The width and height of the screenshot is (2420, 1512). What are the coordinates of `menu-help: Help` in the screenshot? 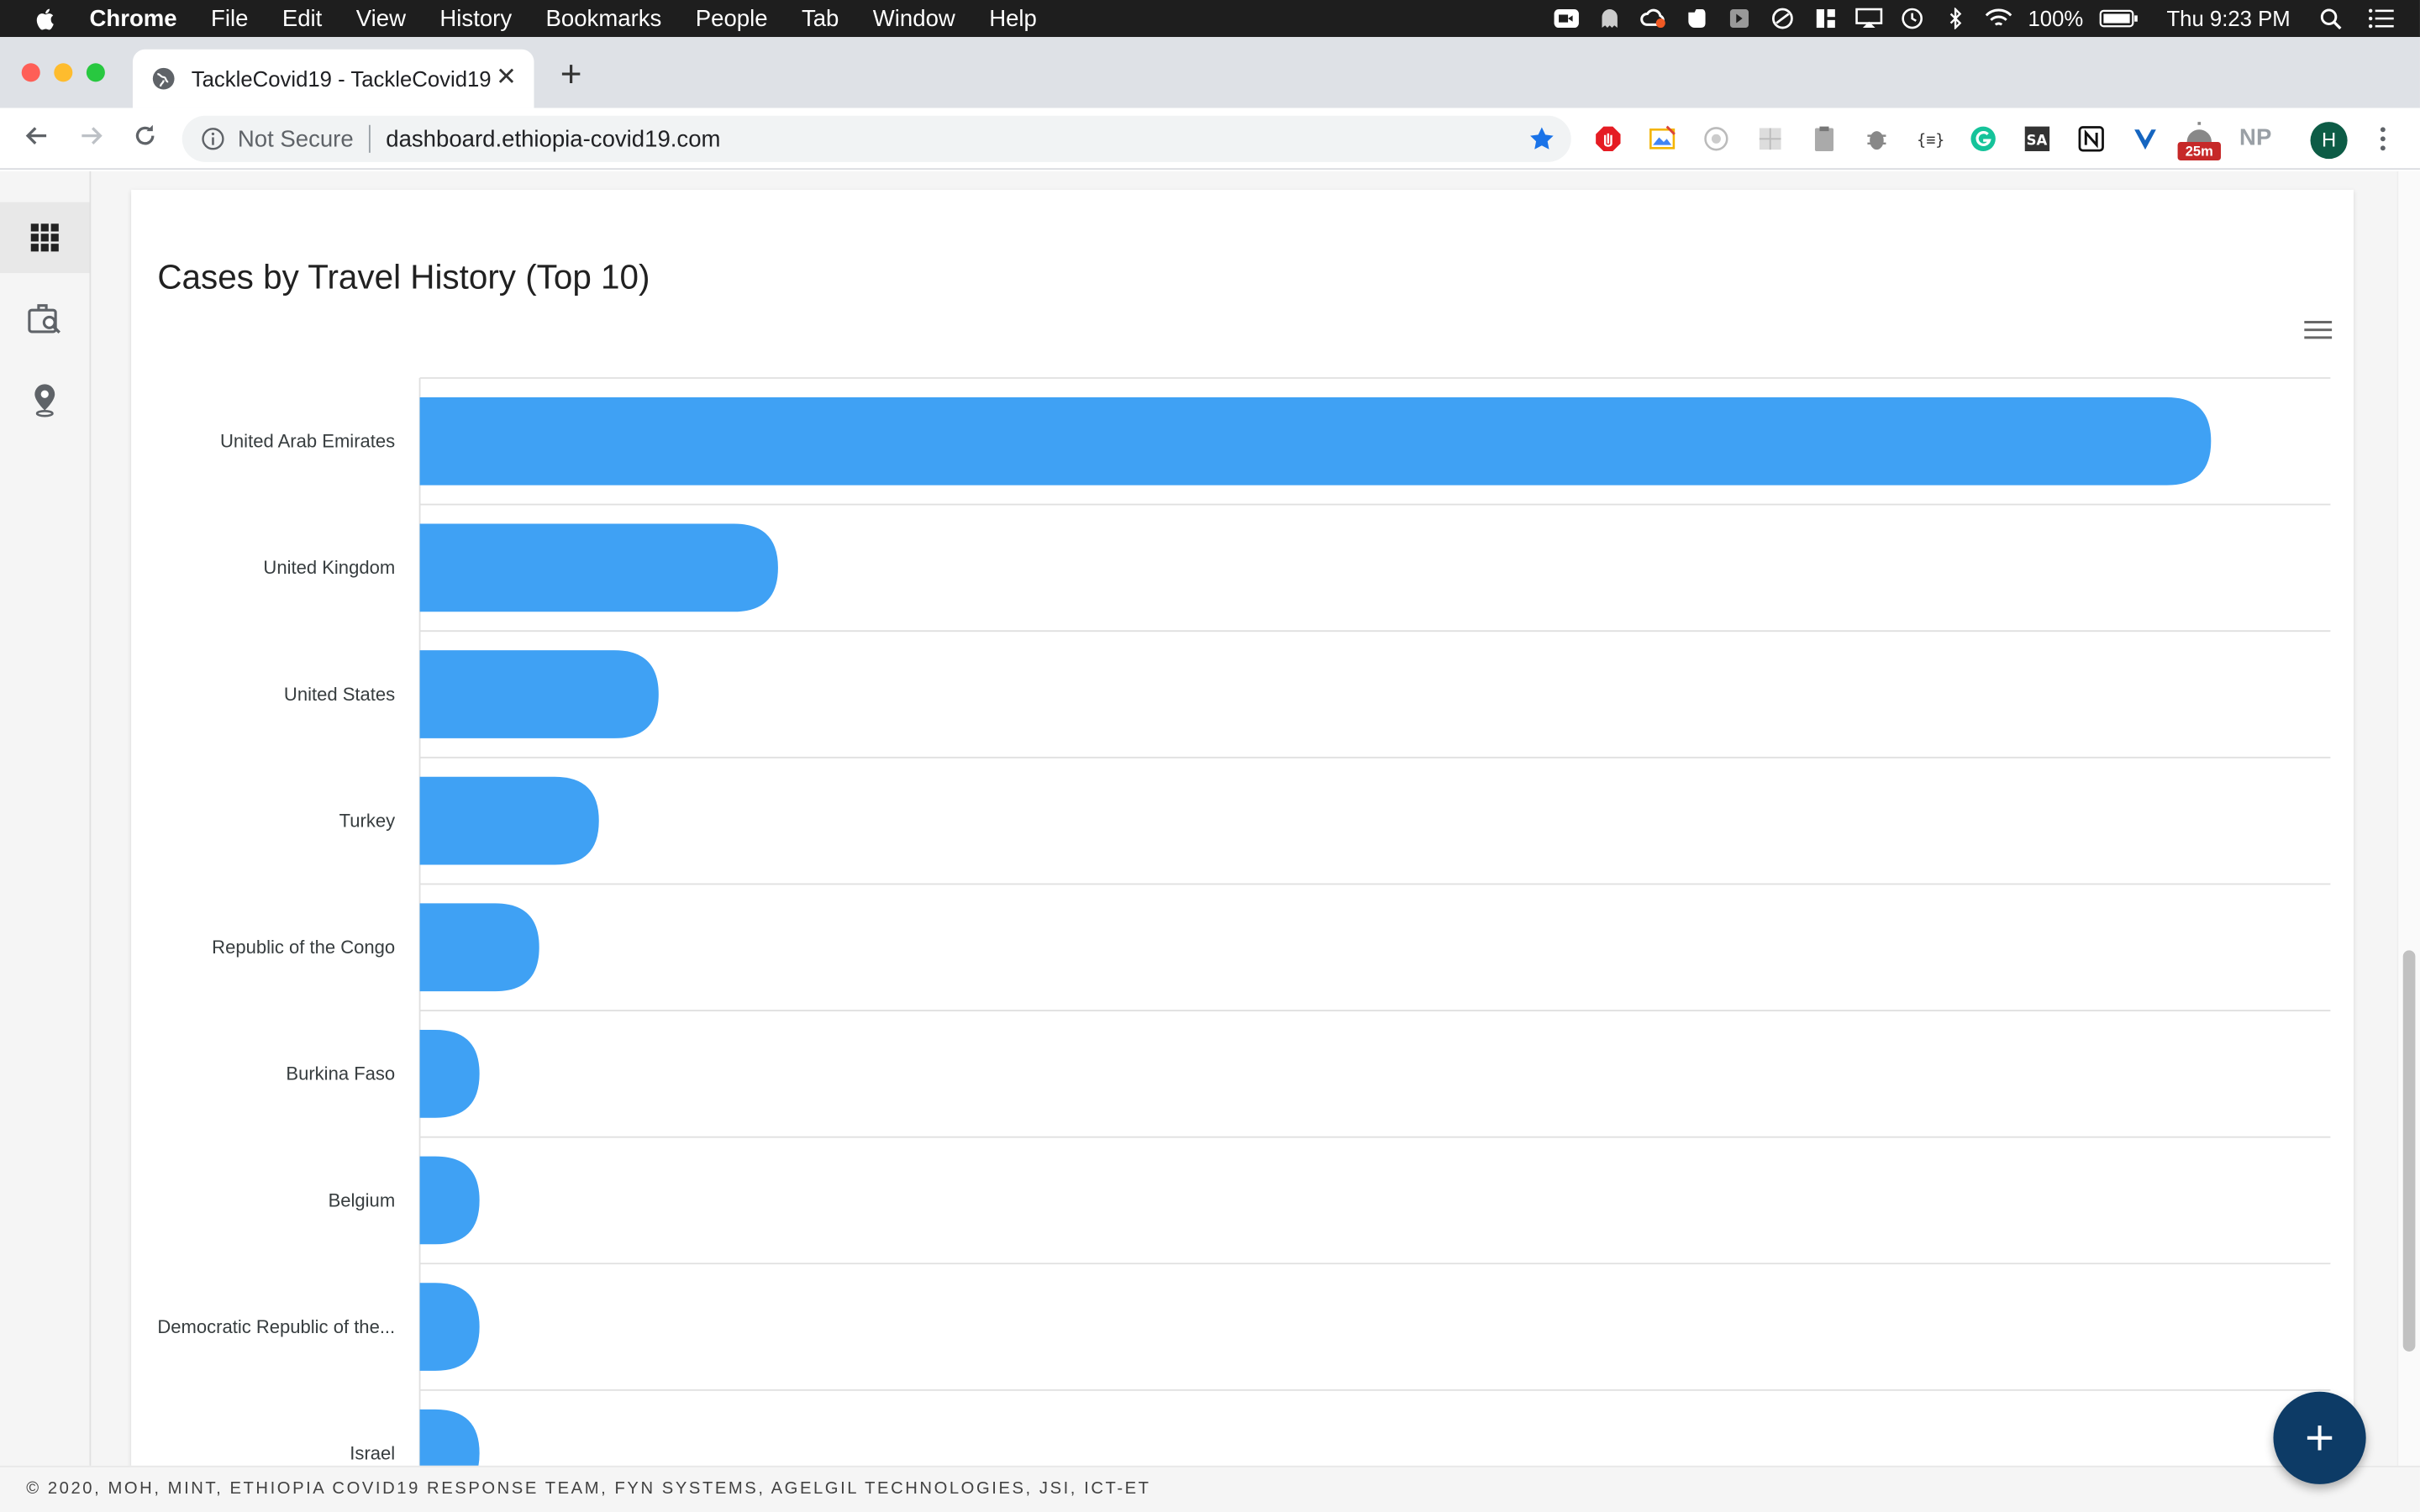 It's located at (1013, 18).